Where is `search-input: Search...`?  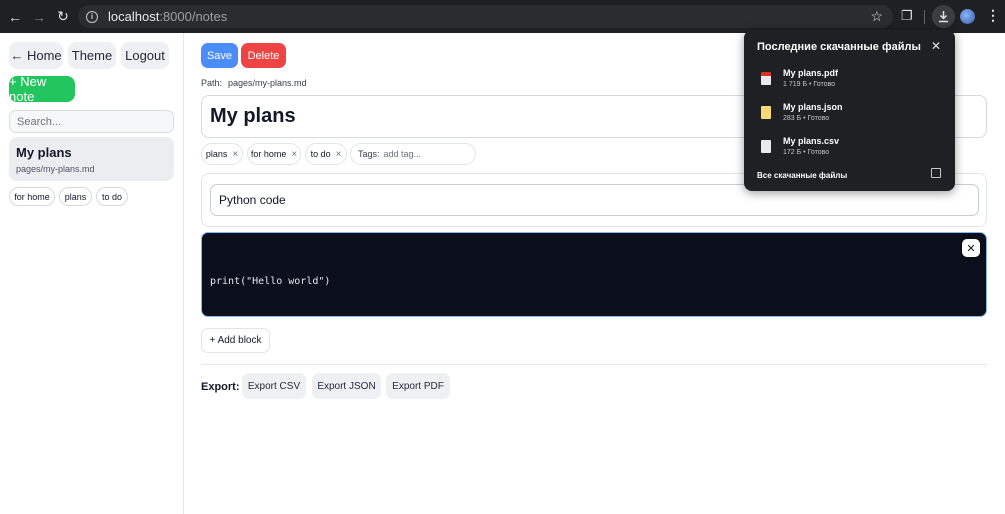 search-input: Search... is located at coordinates (91, 121).